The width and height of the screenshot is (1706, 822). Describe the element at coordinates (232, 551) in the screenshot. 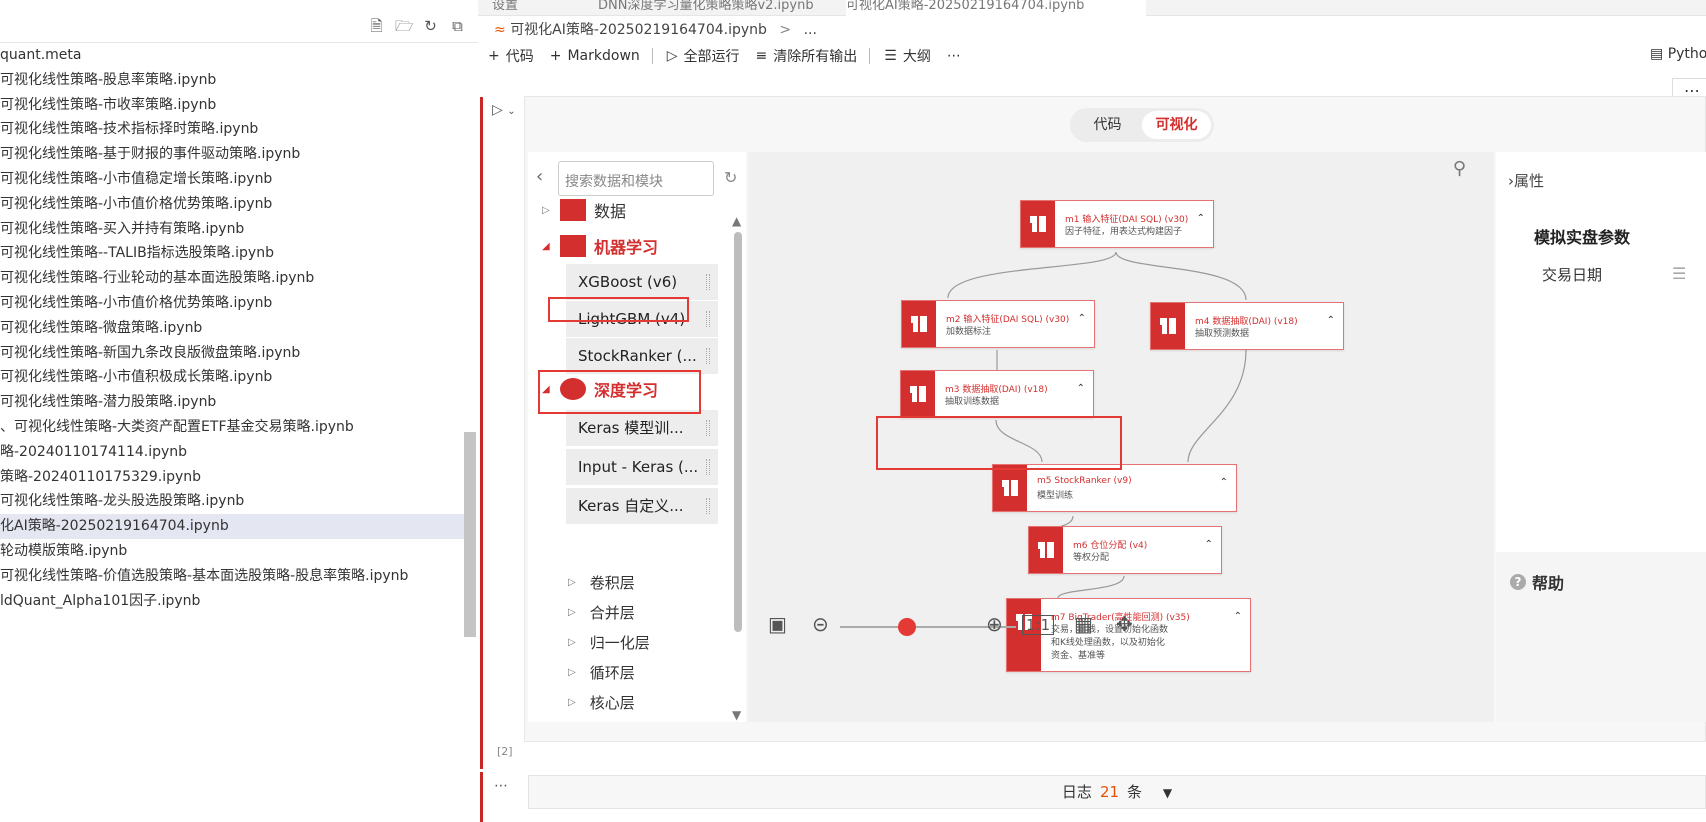

I see `file-list-item: 轮动模版策略.ipynb` at that location.